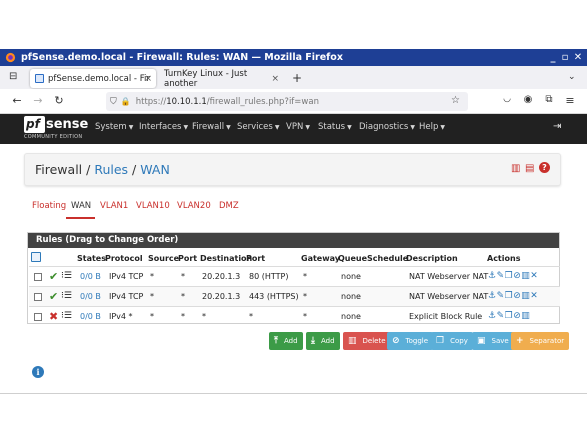  What do you see at coordinates (188, 258) in the screenshot?
I see `col-source-port: Port` at bounding box center [188, 258].